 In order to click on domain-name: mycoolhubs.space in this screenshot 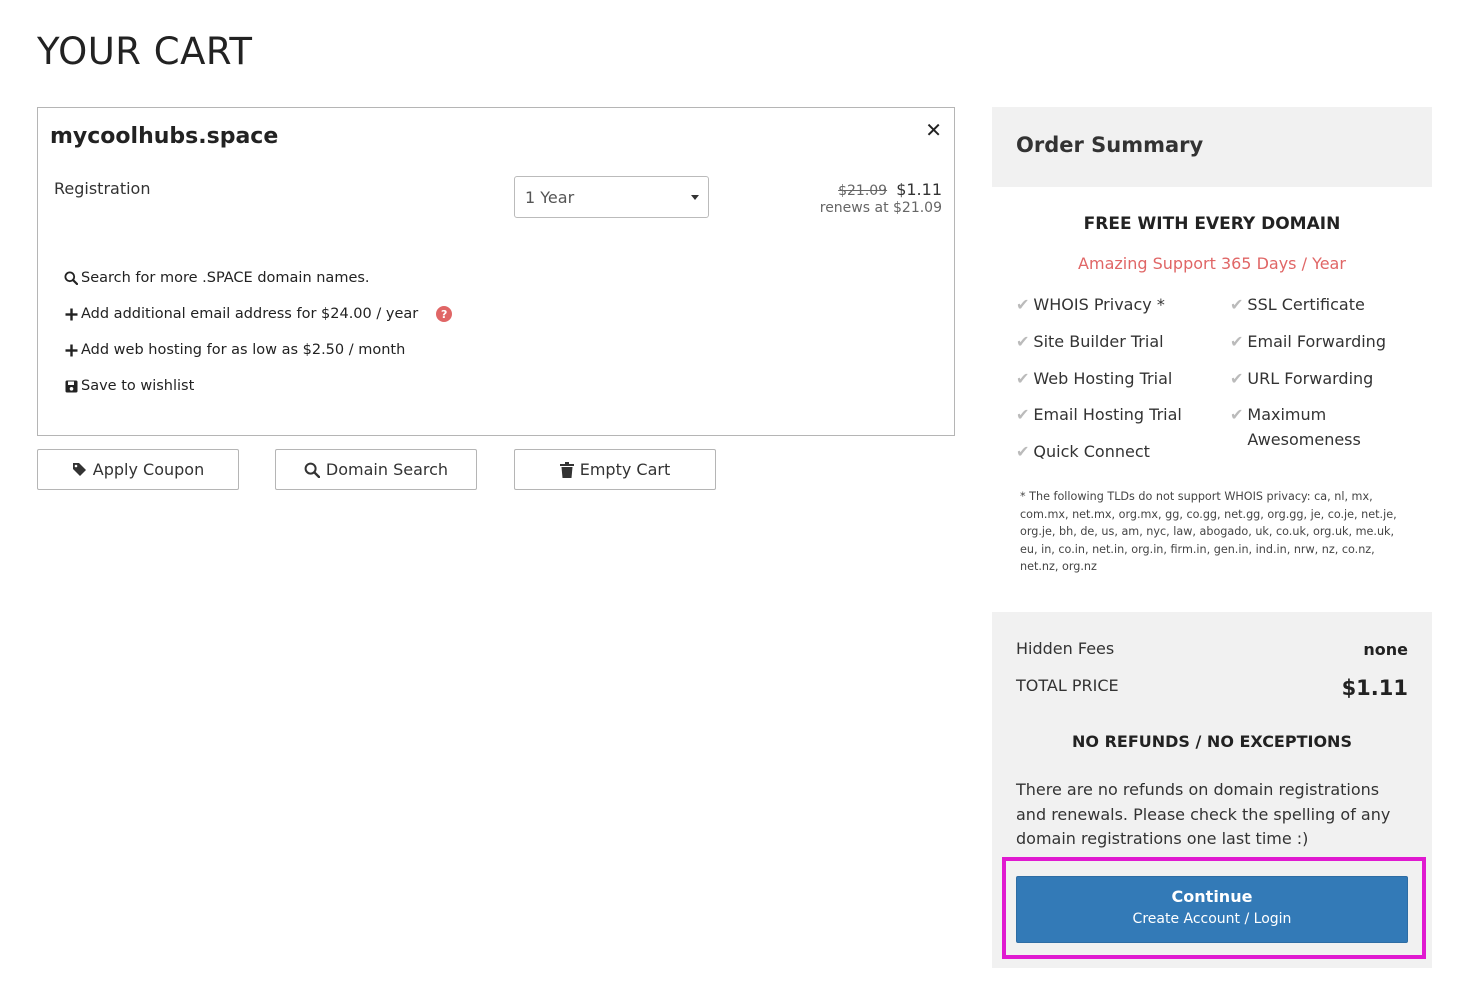, I will do `click(164, 136)`.